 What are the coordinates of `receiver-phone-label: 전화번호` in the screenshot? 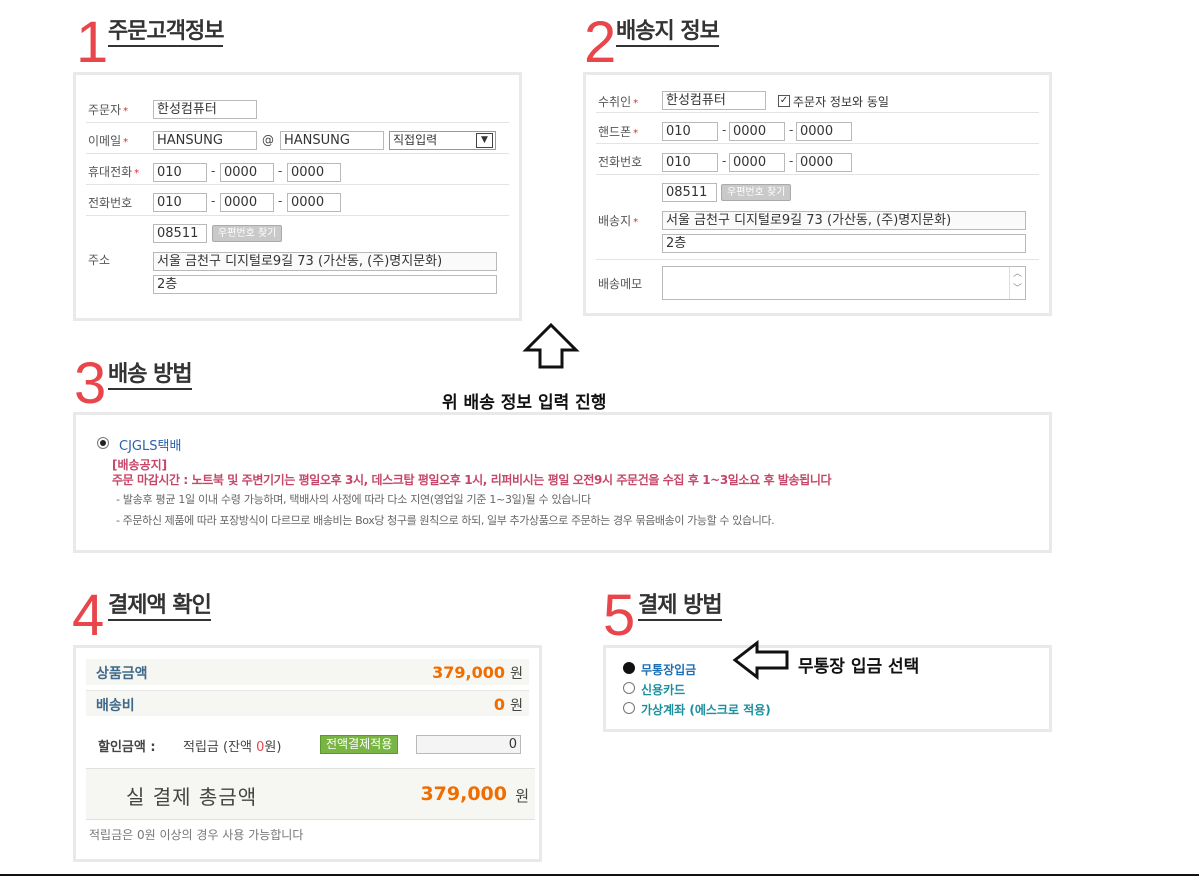 It's located at (620, 162).